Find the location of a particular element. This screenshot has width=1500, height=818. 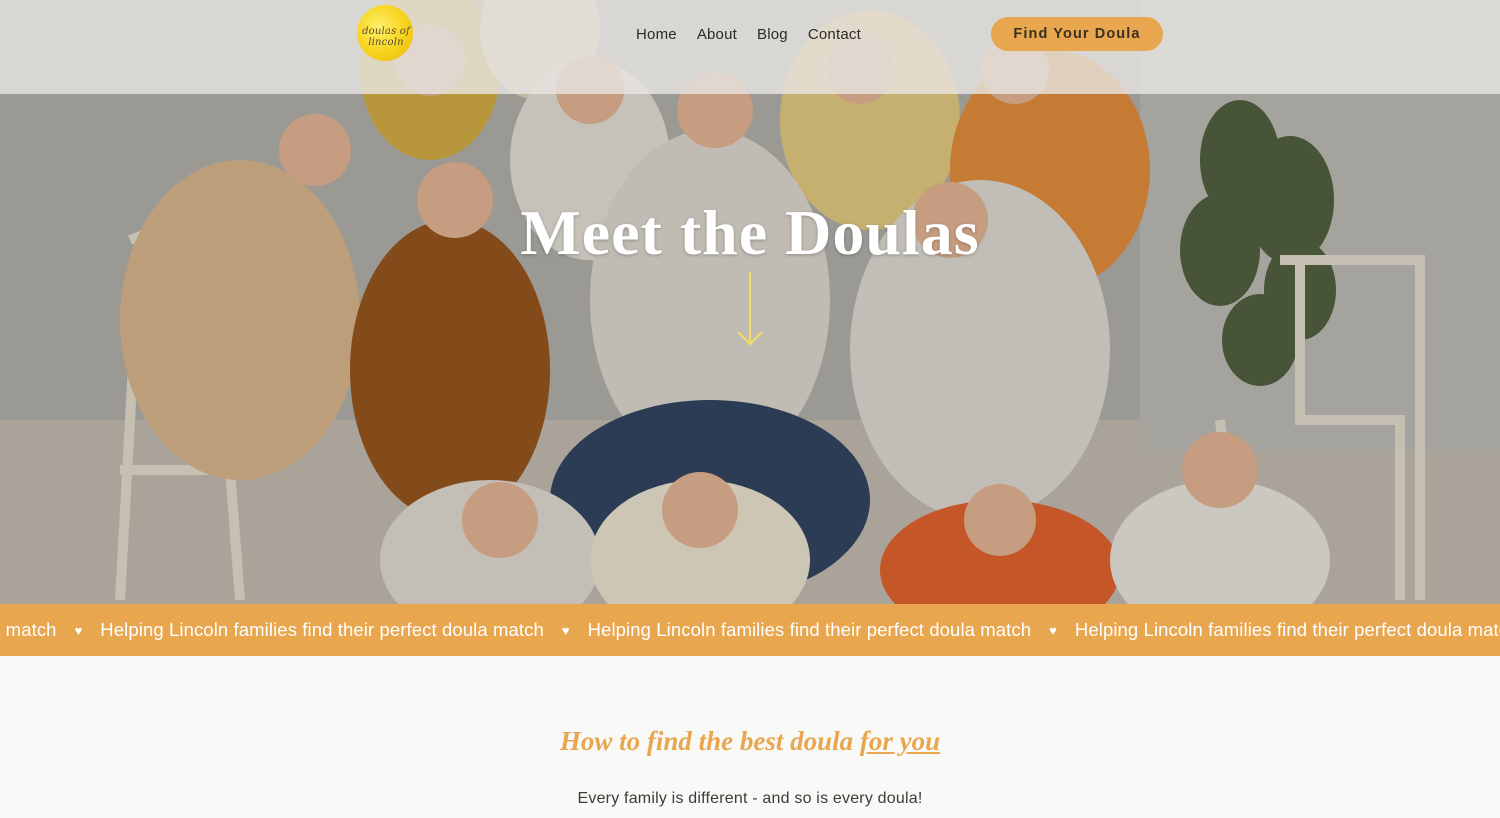

site-logo: doulas of lincoln is located at coordinates (386, 32).